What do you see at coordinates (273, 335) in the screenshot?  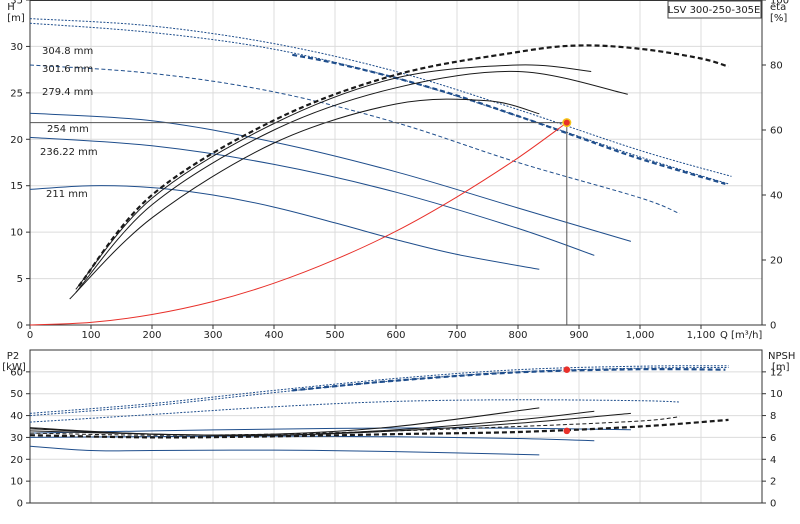 I see `x-tick-label: 400` at bounding box center [273, 335].